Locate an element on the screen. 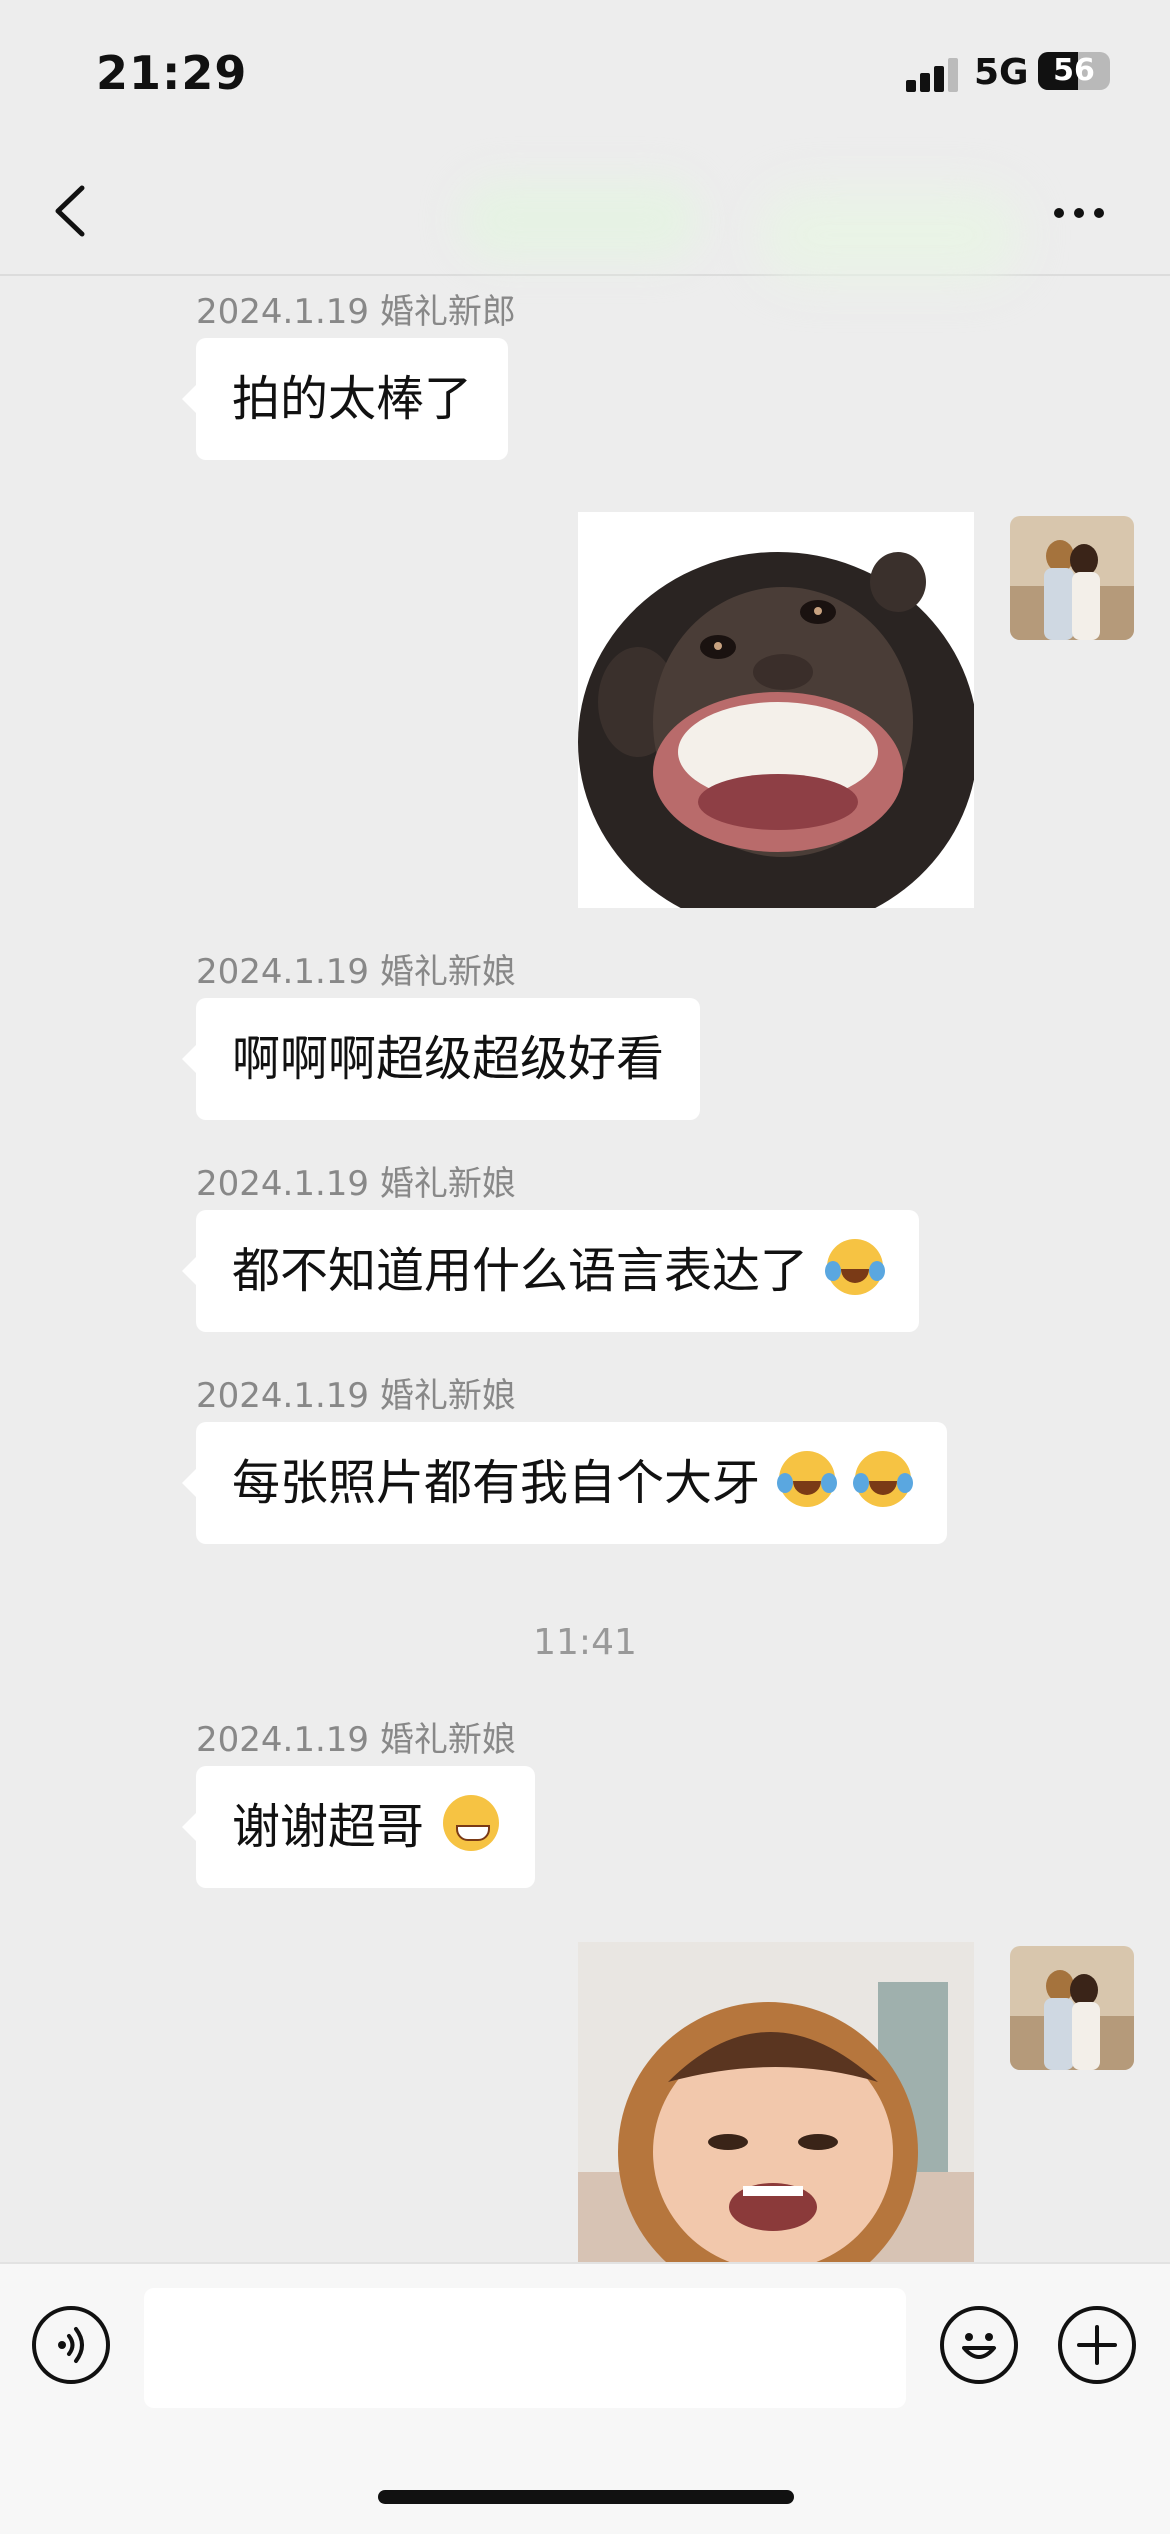  message-bubble: 都不知道用什么语言表达了 is located at coordinates (550, 1271).